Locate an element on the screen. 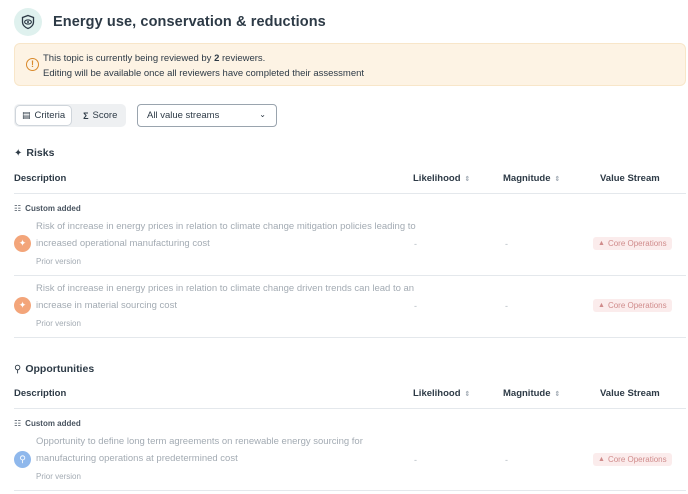  sigma-icon: Σ is located at coordinates (86, 115).